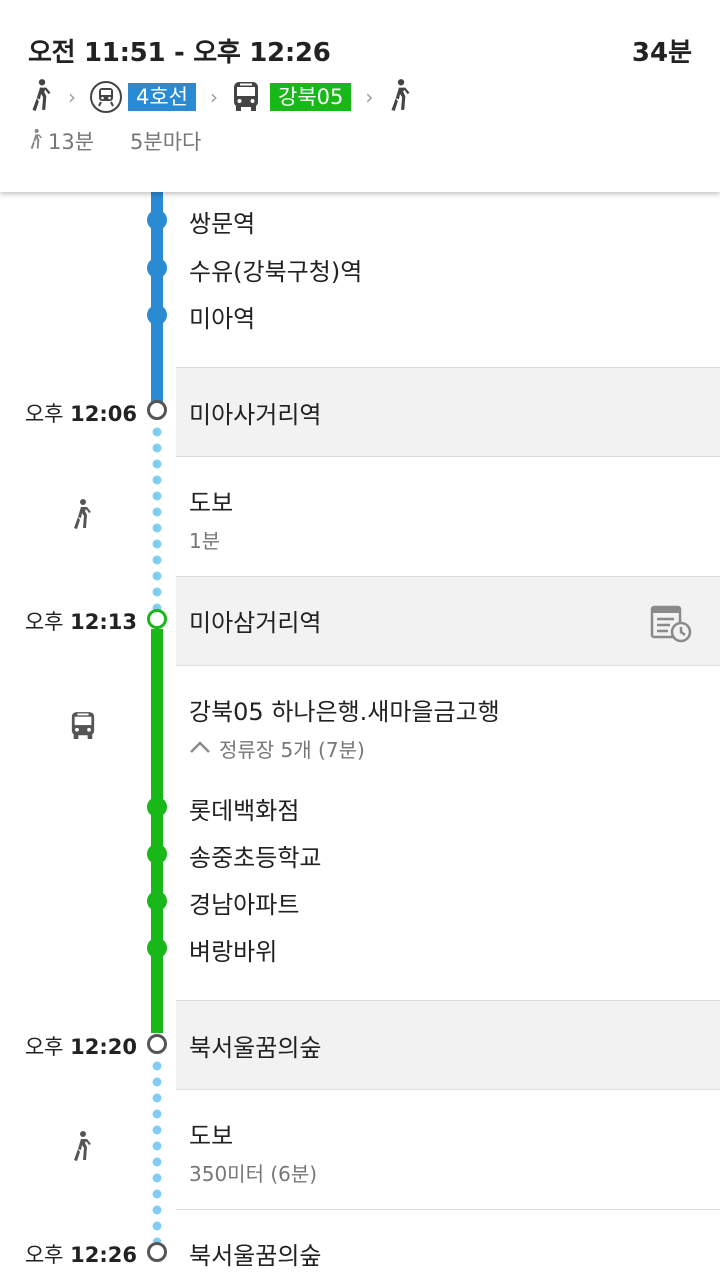 The height and width of the screenshot is (1280, 720). I want to click on destination-name: 북서울꿈의숲, so click(255, 1256).